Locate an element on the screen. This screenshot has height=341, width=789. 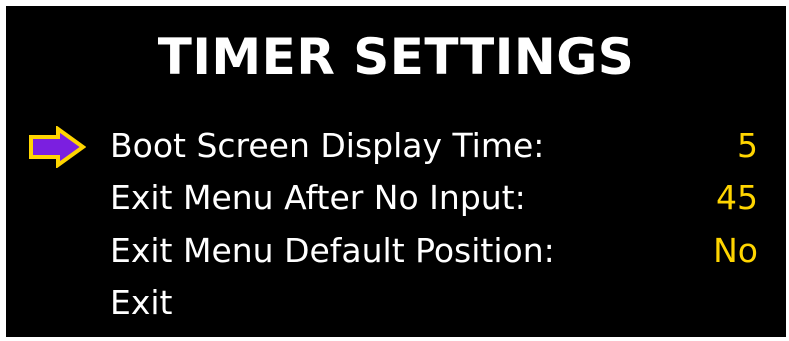
menu-item-value: 45 is located at coordinates (737, 197).